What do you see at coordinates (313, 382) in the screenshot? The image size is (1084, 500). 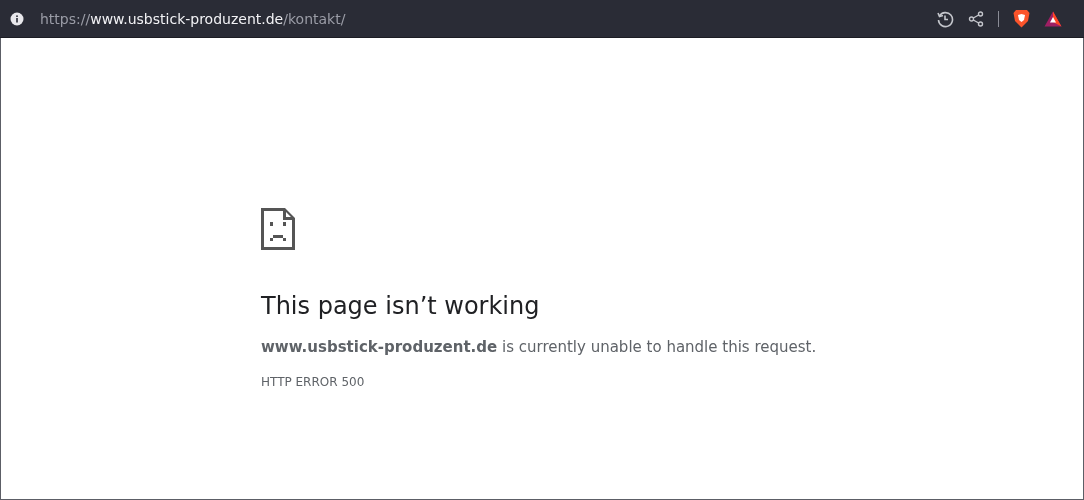 I see `error-code: HTTP ERROR 500` at bounding box center [313, 382].